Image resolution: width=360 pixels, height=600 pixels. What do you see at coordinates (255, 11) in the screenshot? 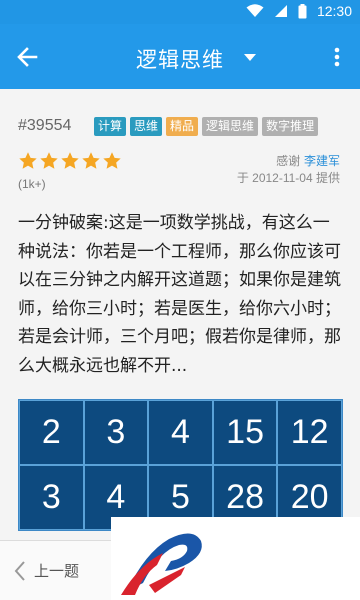
I see `wifi-icon` at bounding box center [255, 11].